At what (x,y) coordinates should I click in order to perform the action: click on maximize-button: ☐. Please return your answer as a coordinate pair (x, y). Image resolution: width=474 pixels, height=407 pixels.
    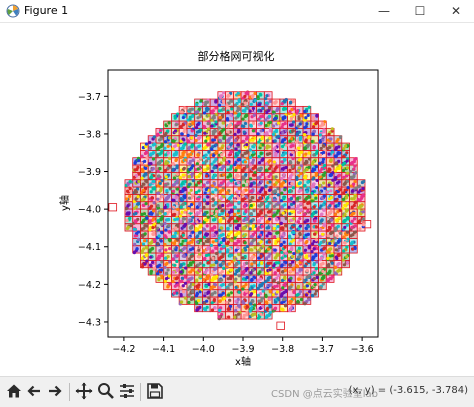
    Looking at the image, I should click on (420, 11).